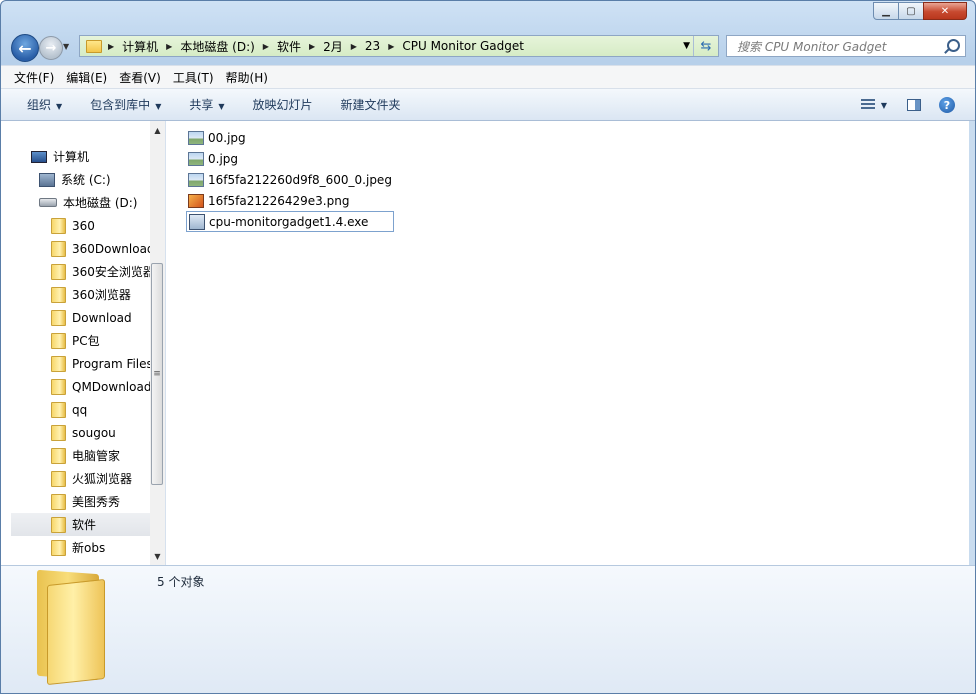  I want to click on scroll-down-icon: ▼, so click(157, 556).